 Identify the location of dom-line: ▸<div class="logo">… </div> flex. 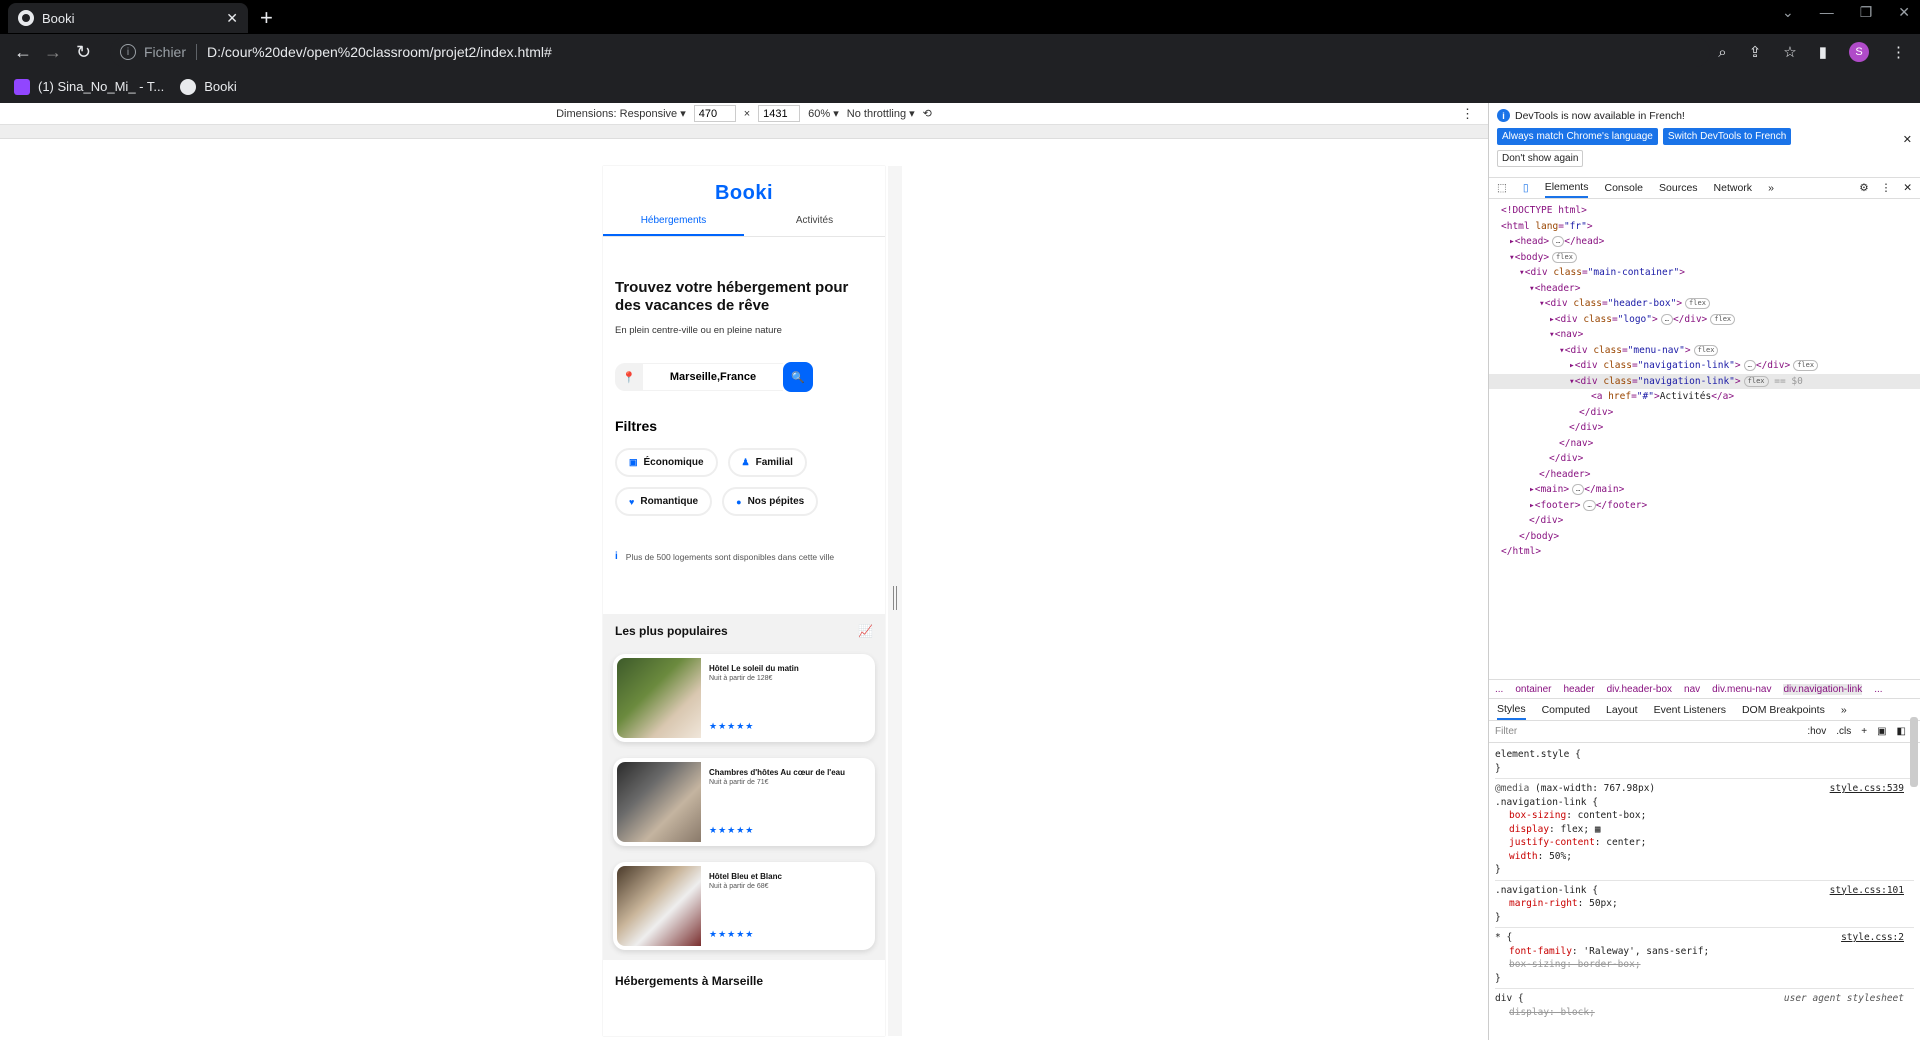
(1710, 320).